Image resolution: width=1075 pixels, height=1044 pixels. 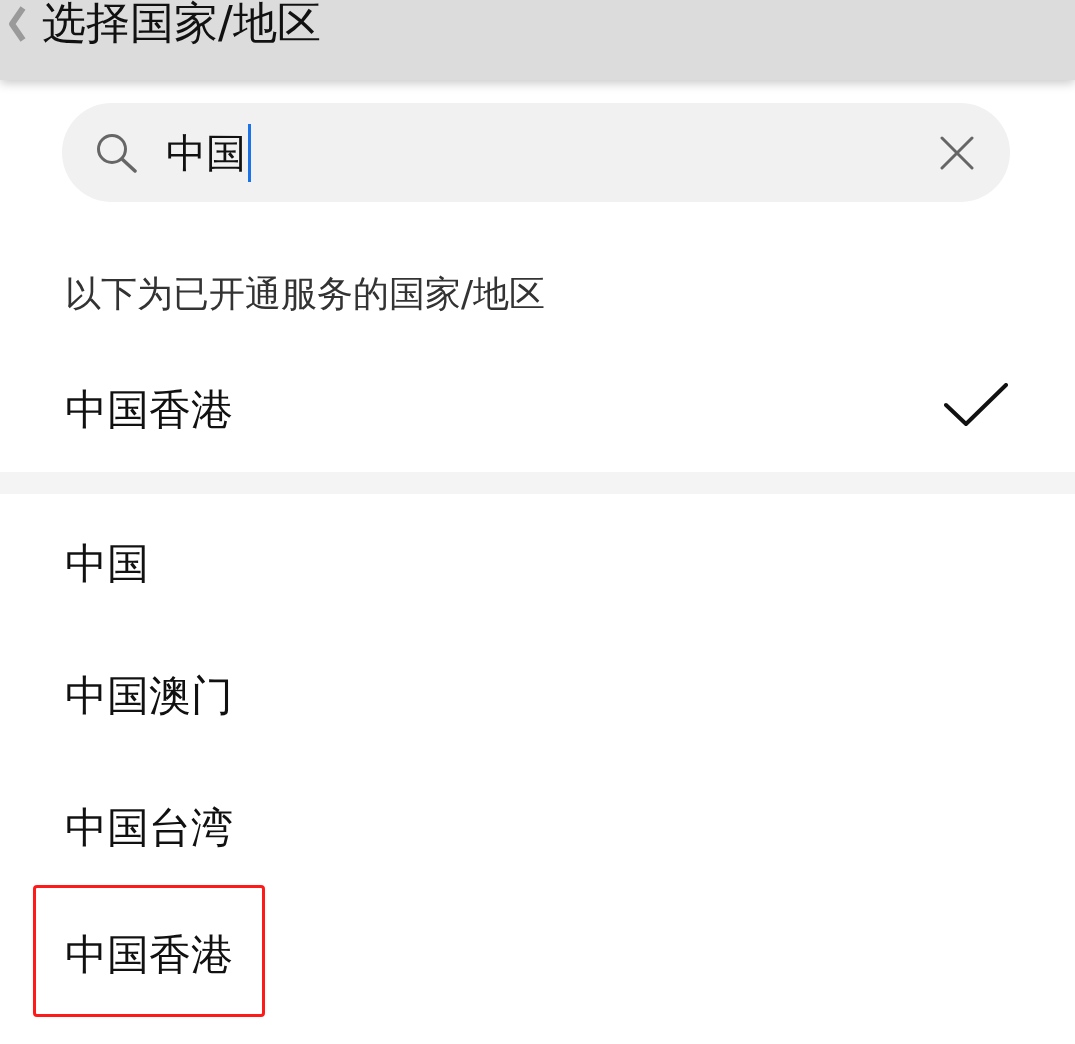 What do you see at coordinates (181, 23) in the screenshot?
I see `screen-title: 选择国家/地区` at bounding box center [181, 23].